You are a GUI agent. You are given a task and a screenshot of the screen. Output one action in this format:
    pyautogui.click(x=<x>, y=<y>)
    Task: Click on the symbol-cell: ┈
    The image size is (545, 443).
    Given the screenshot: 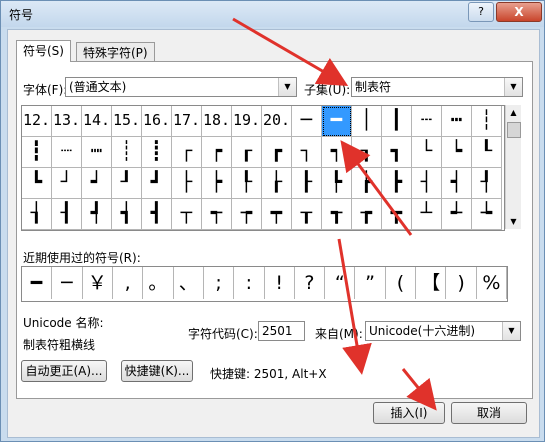 What is the action you would take?
    pyautogui.click(x=67, y=152)
    